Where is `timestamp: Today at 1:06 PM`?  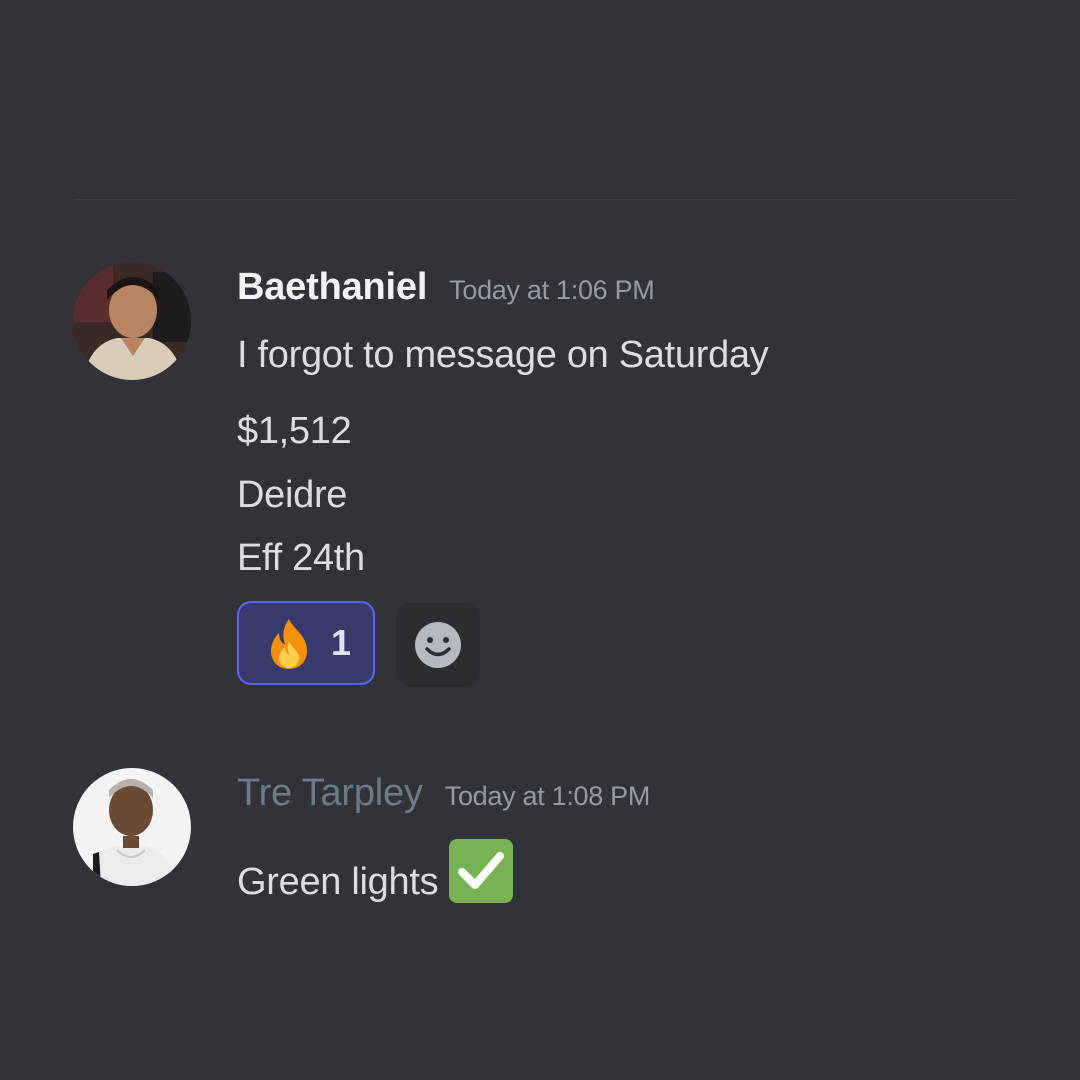 timestamp: Today at 1:06 PM is located at coordinates (552, 290).